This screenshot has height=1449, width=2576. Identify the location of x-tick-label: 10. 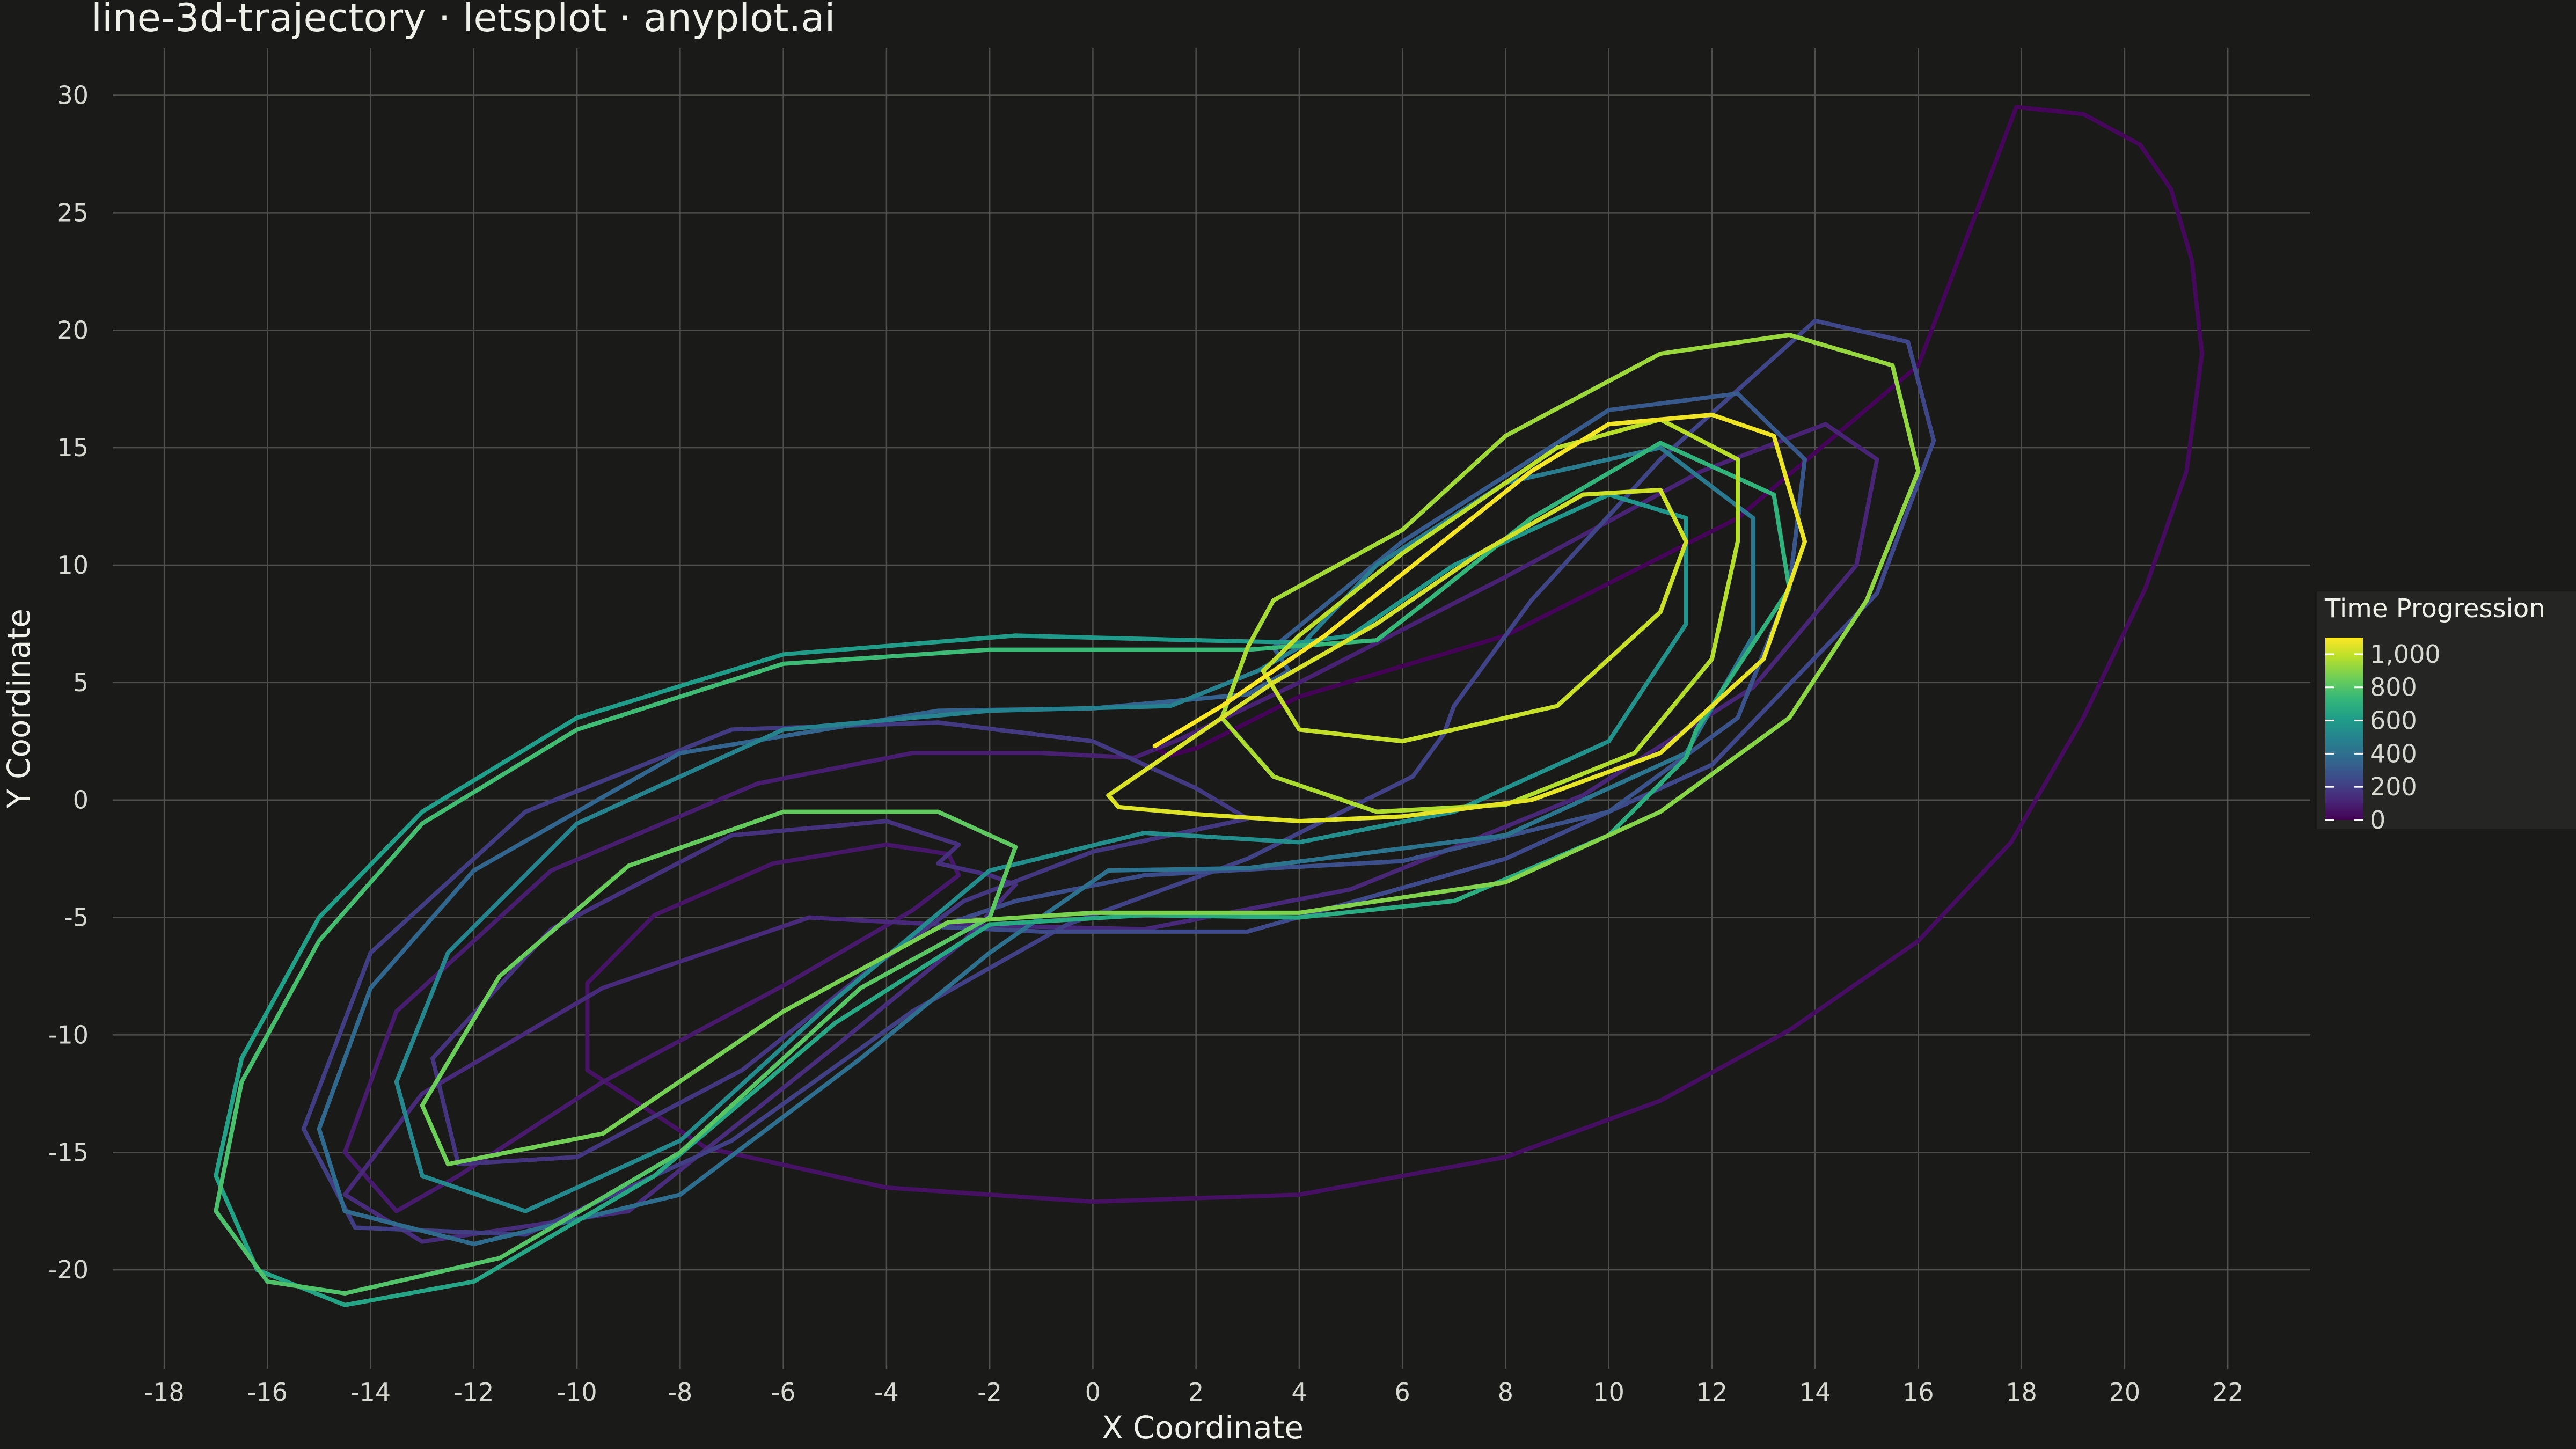
(1608, 1392).